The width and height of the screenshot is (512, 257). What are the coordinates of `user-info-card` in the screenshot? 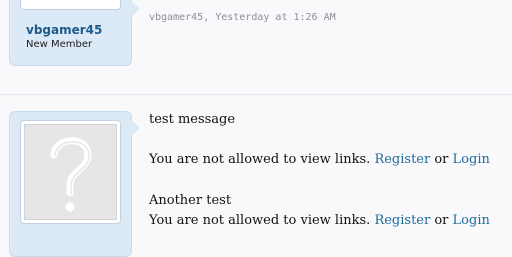 It's located at (74, 184).